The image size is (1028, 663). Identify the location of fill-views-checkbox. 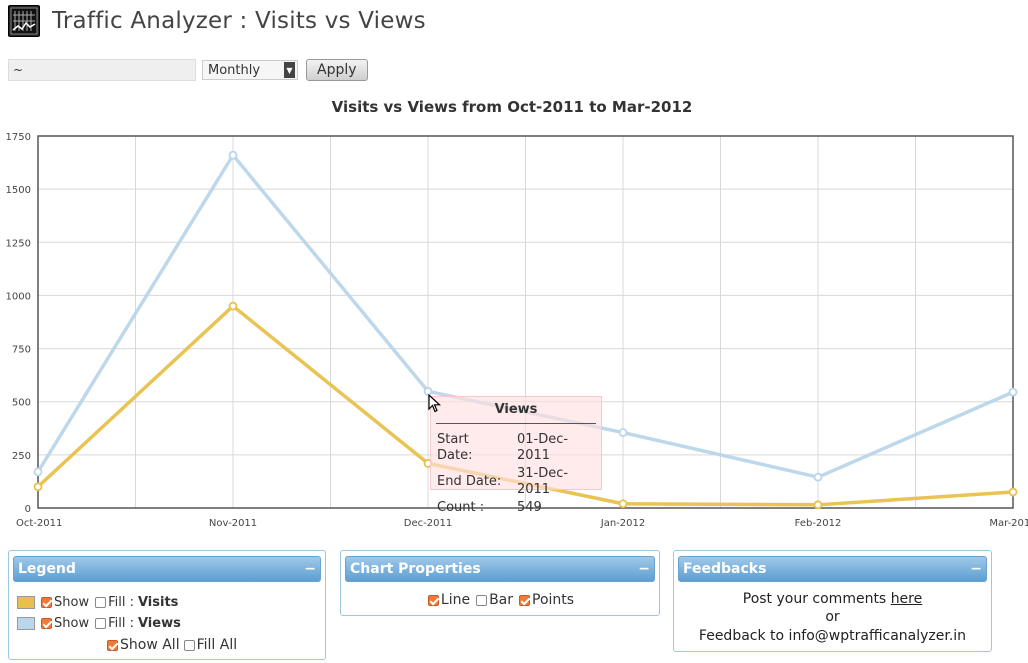
(101, 623).